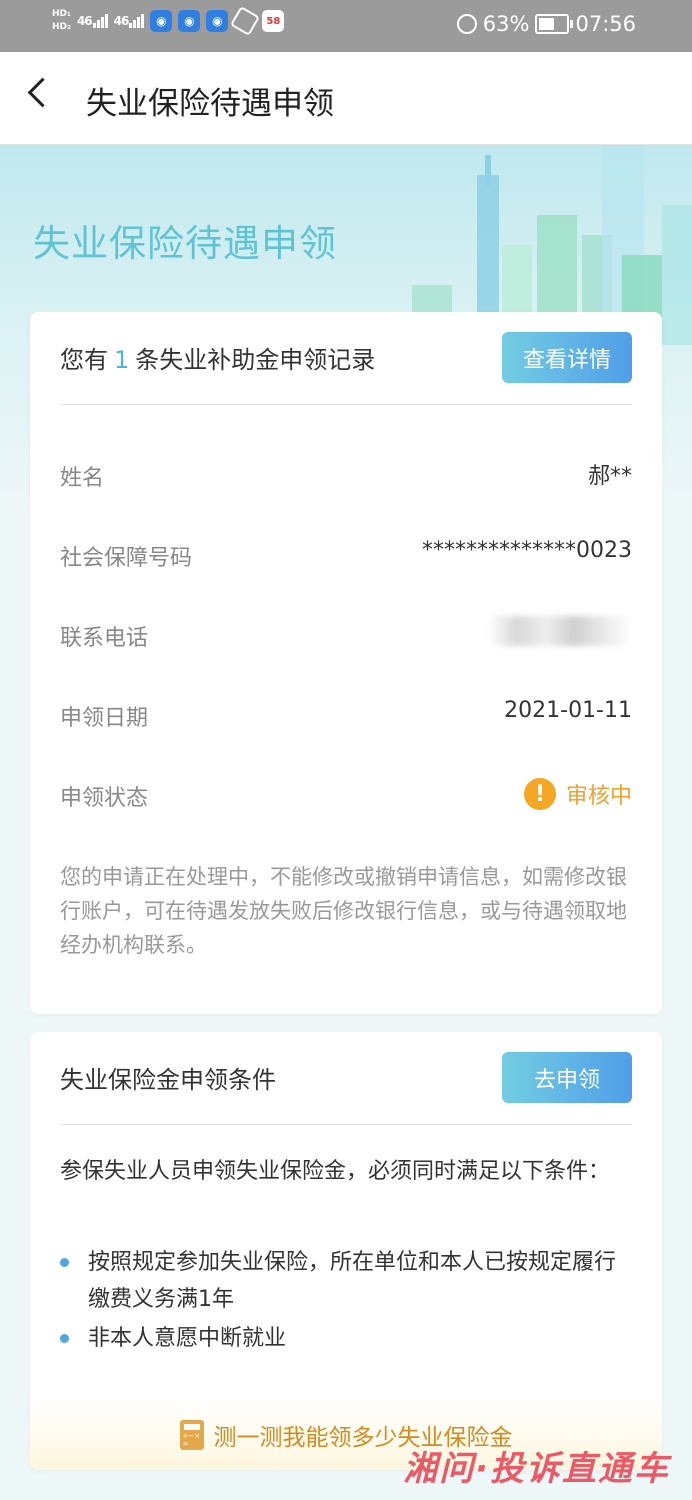 The height and width of the screenshot is (1500, 692). Describe the element at coordinates (609, 476) in the screenshot. I see `name-value: 郝**` at that location.